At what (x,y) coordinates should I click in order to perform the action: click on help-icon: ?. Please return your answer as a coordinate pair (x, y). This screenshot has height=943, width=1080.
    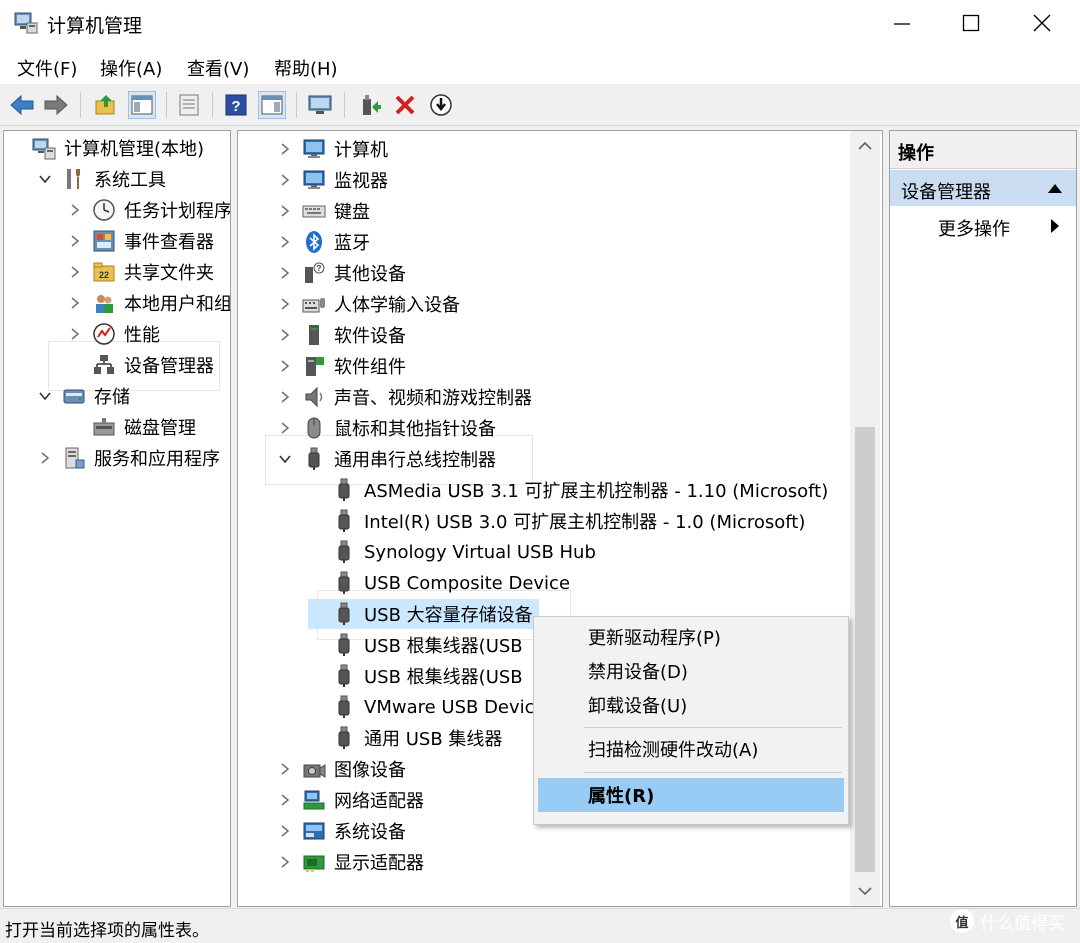
    Looking at the image, I should click on (236, 105).